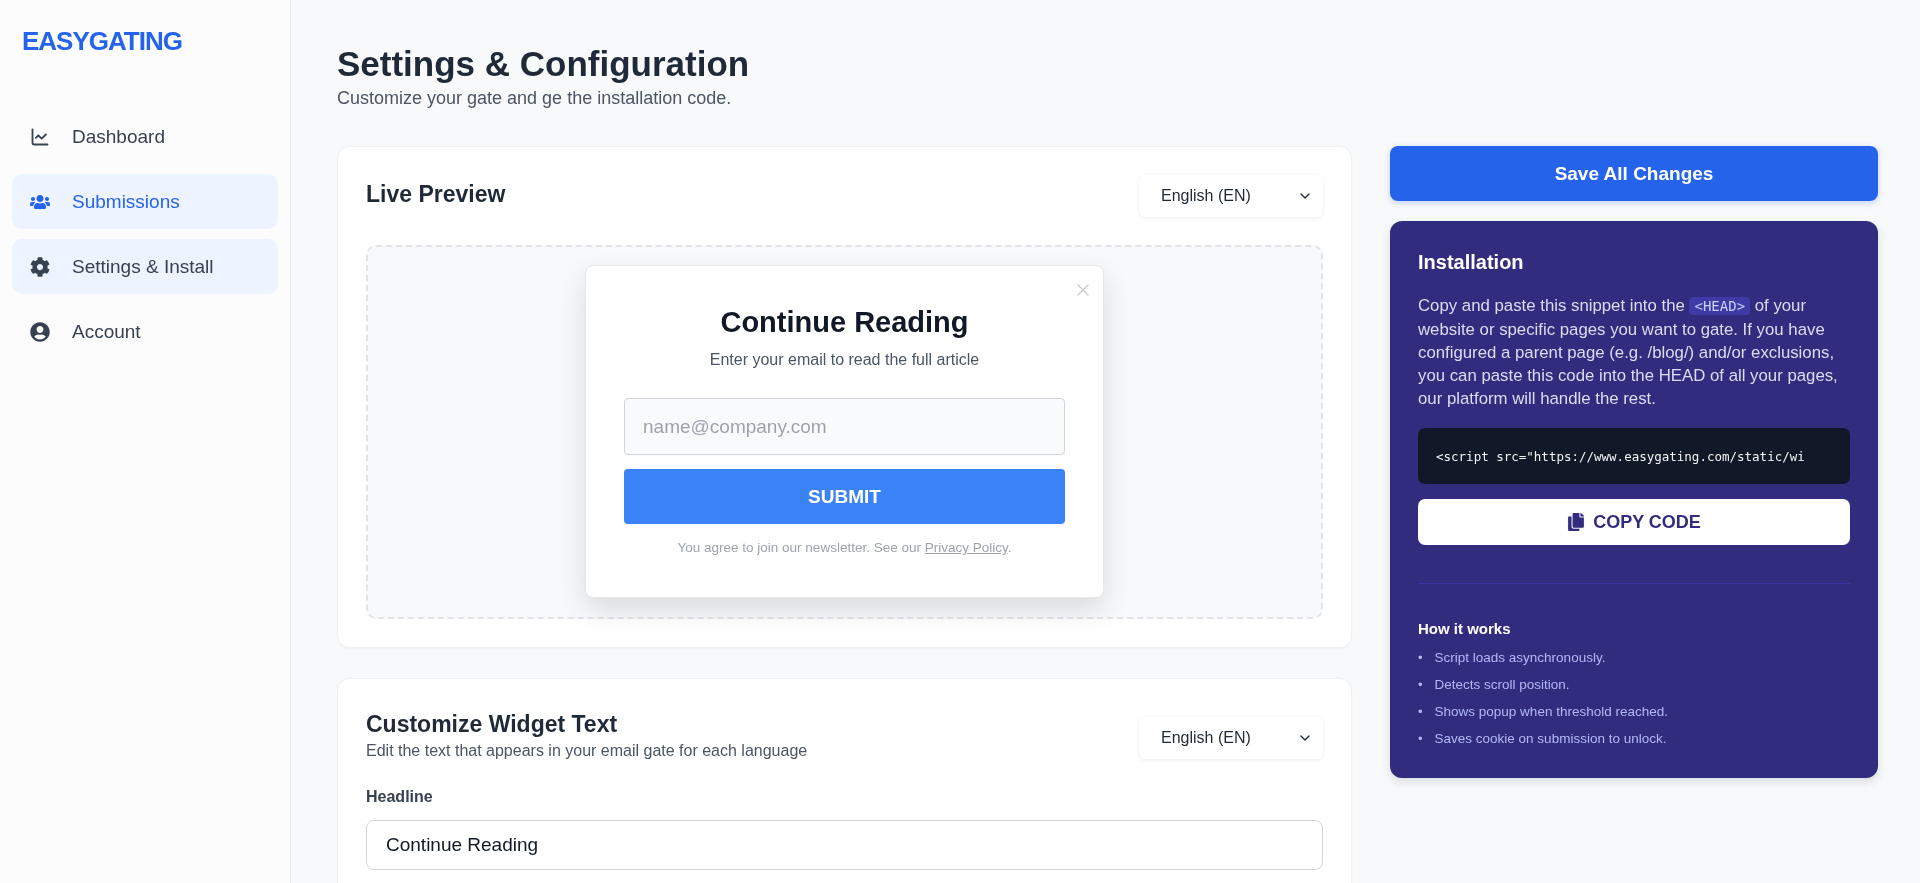 The height and width of the screenshot is (883, 1920). I want to click on save-button: Save All Changes, so click(1634, 173).